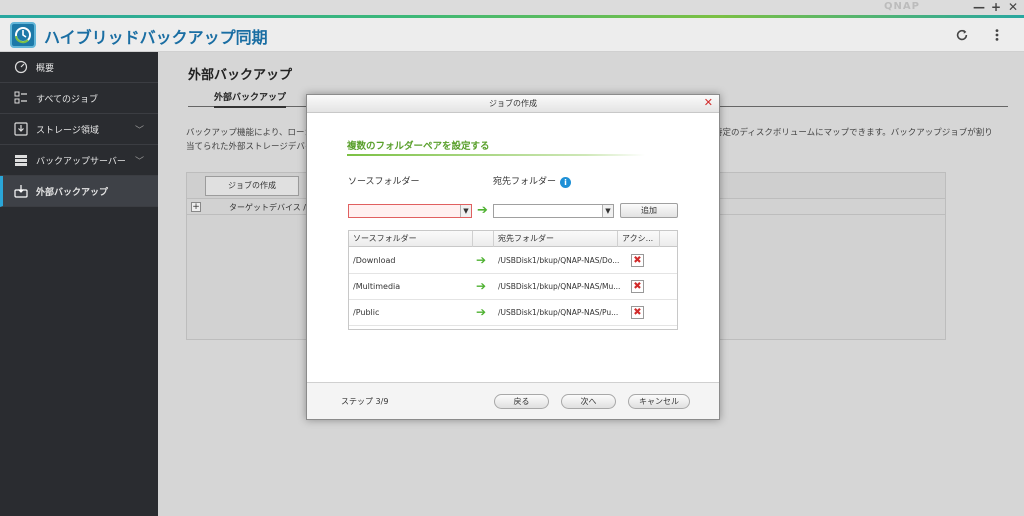 The width and height of the screenshot is (1024, 516). I want to click on app-logo-icon, so click(23, 35).